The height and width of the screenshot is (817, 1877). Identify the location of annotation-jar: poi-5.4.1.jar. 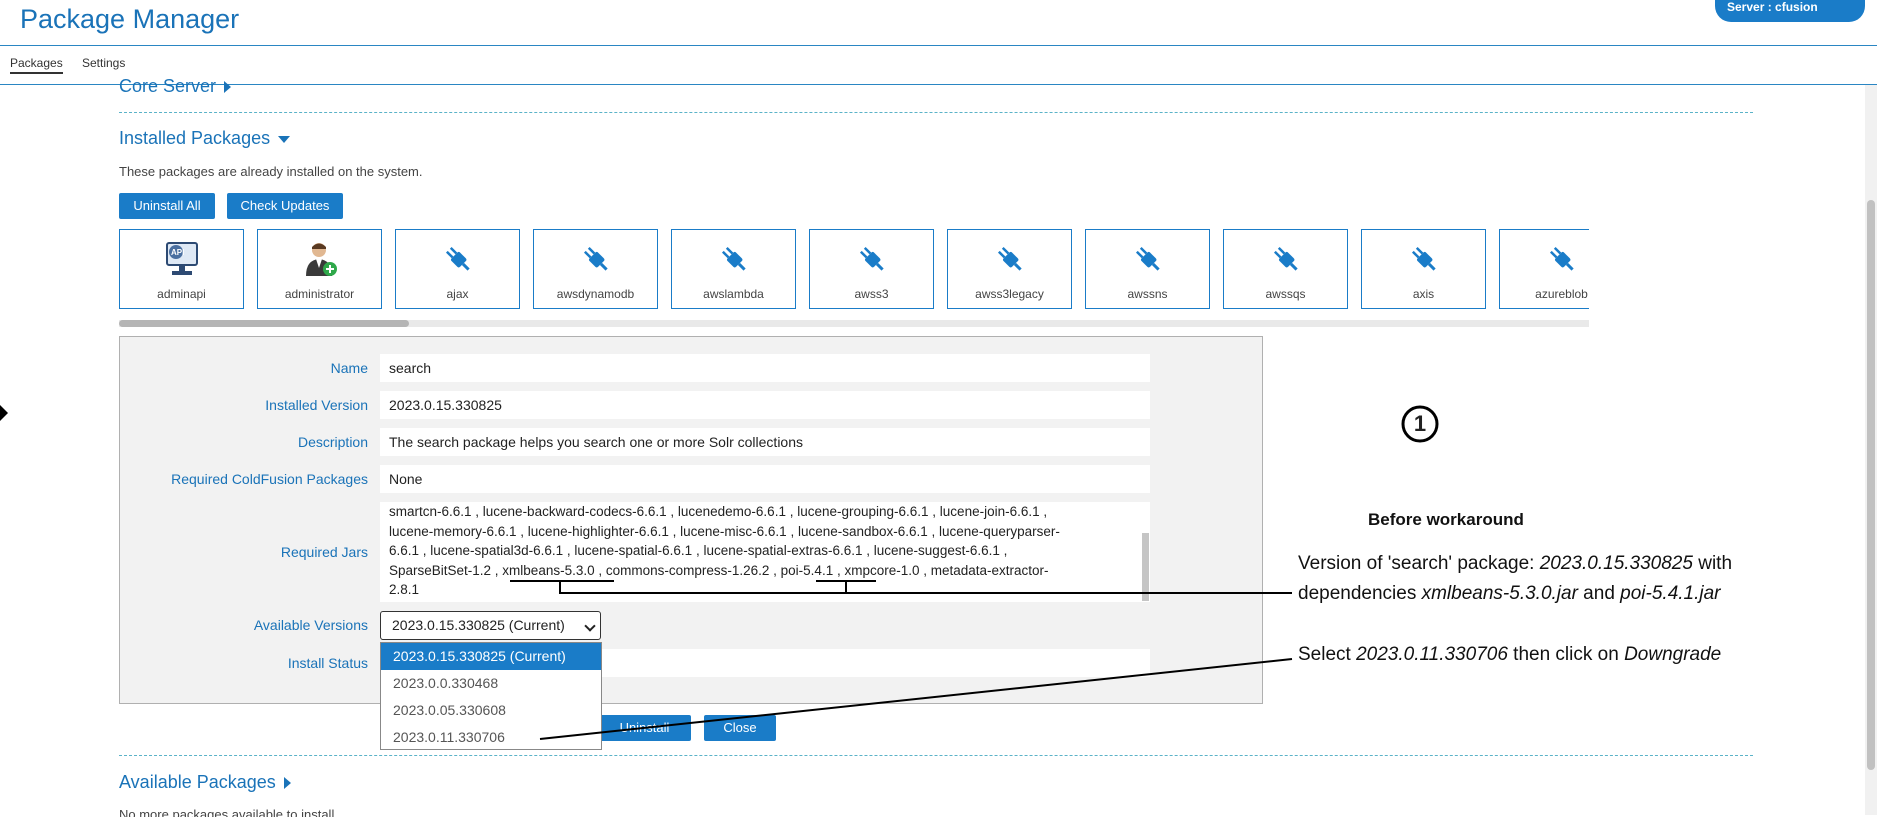
(1670, 593).